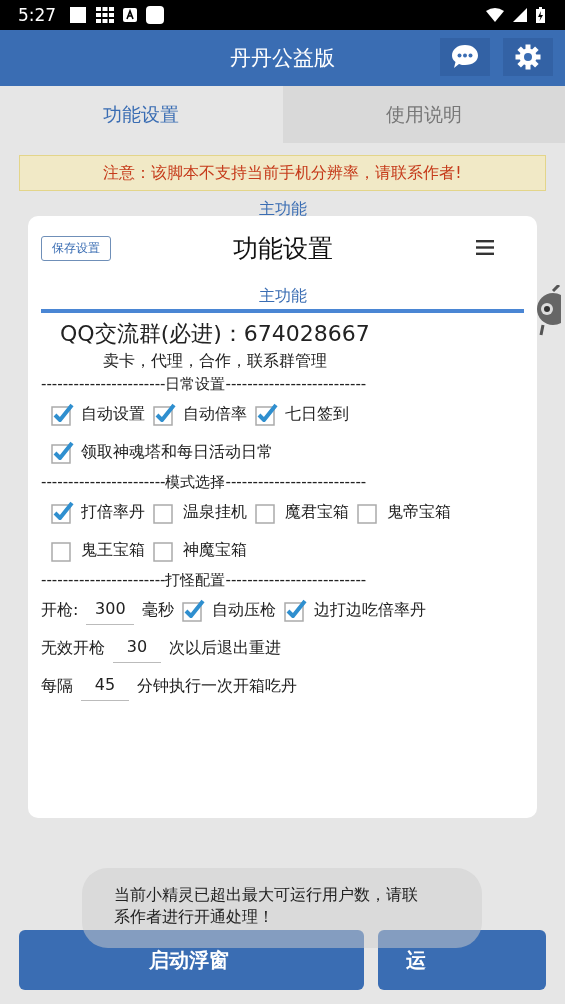  I want to click on section-tab: 主功能, so click(282, 295).